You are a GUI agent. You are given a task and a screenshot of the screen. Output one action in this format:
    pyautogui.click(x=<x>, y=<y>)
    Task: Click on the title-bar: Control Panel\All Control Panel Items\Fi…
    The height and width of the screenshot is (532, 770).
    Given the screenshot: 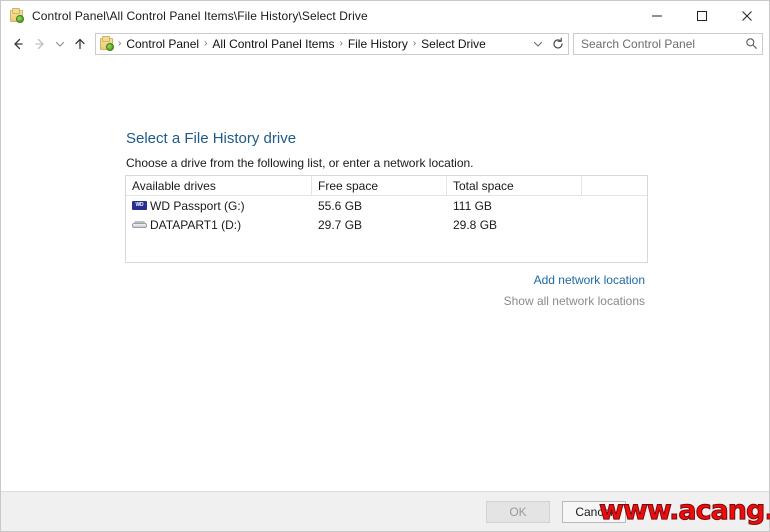 What is the action you would take?
    pyautogui.click(x=385, y=15)
    